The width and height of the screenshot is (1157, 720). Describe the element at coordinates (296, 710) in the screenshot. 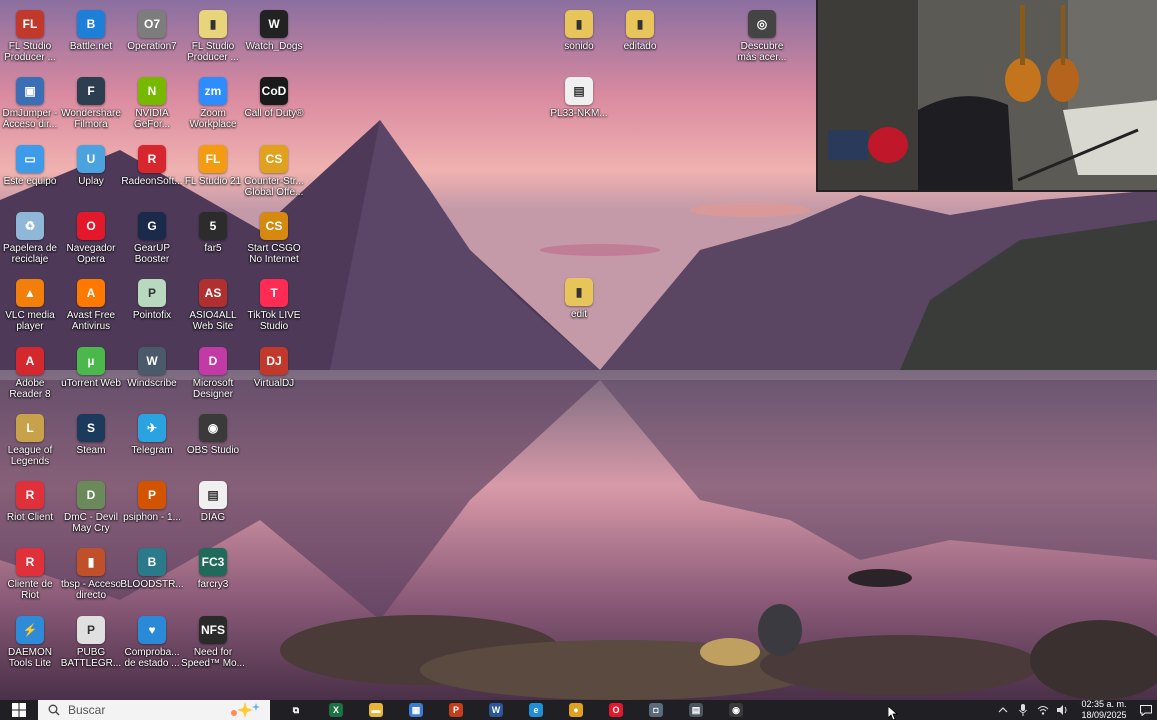

I see `taskbar-app-task-view: ⧉` at that location.